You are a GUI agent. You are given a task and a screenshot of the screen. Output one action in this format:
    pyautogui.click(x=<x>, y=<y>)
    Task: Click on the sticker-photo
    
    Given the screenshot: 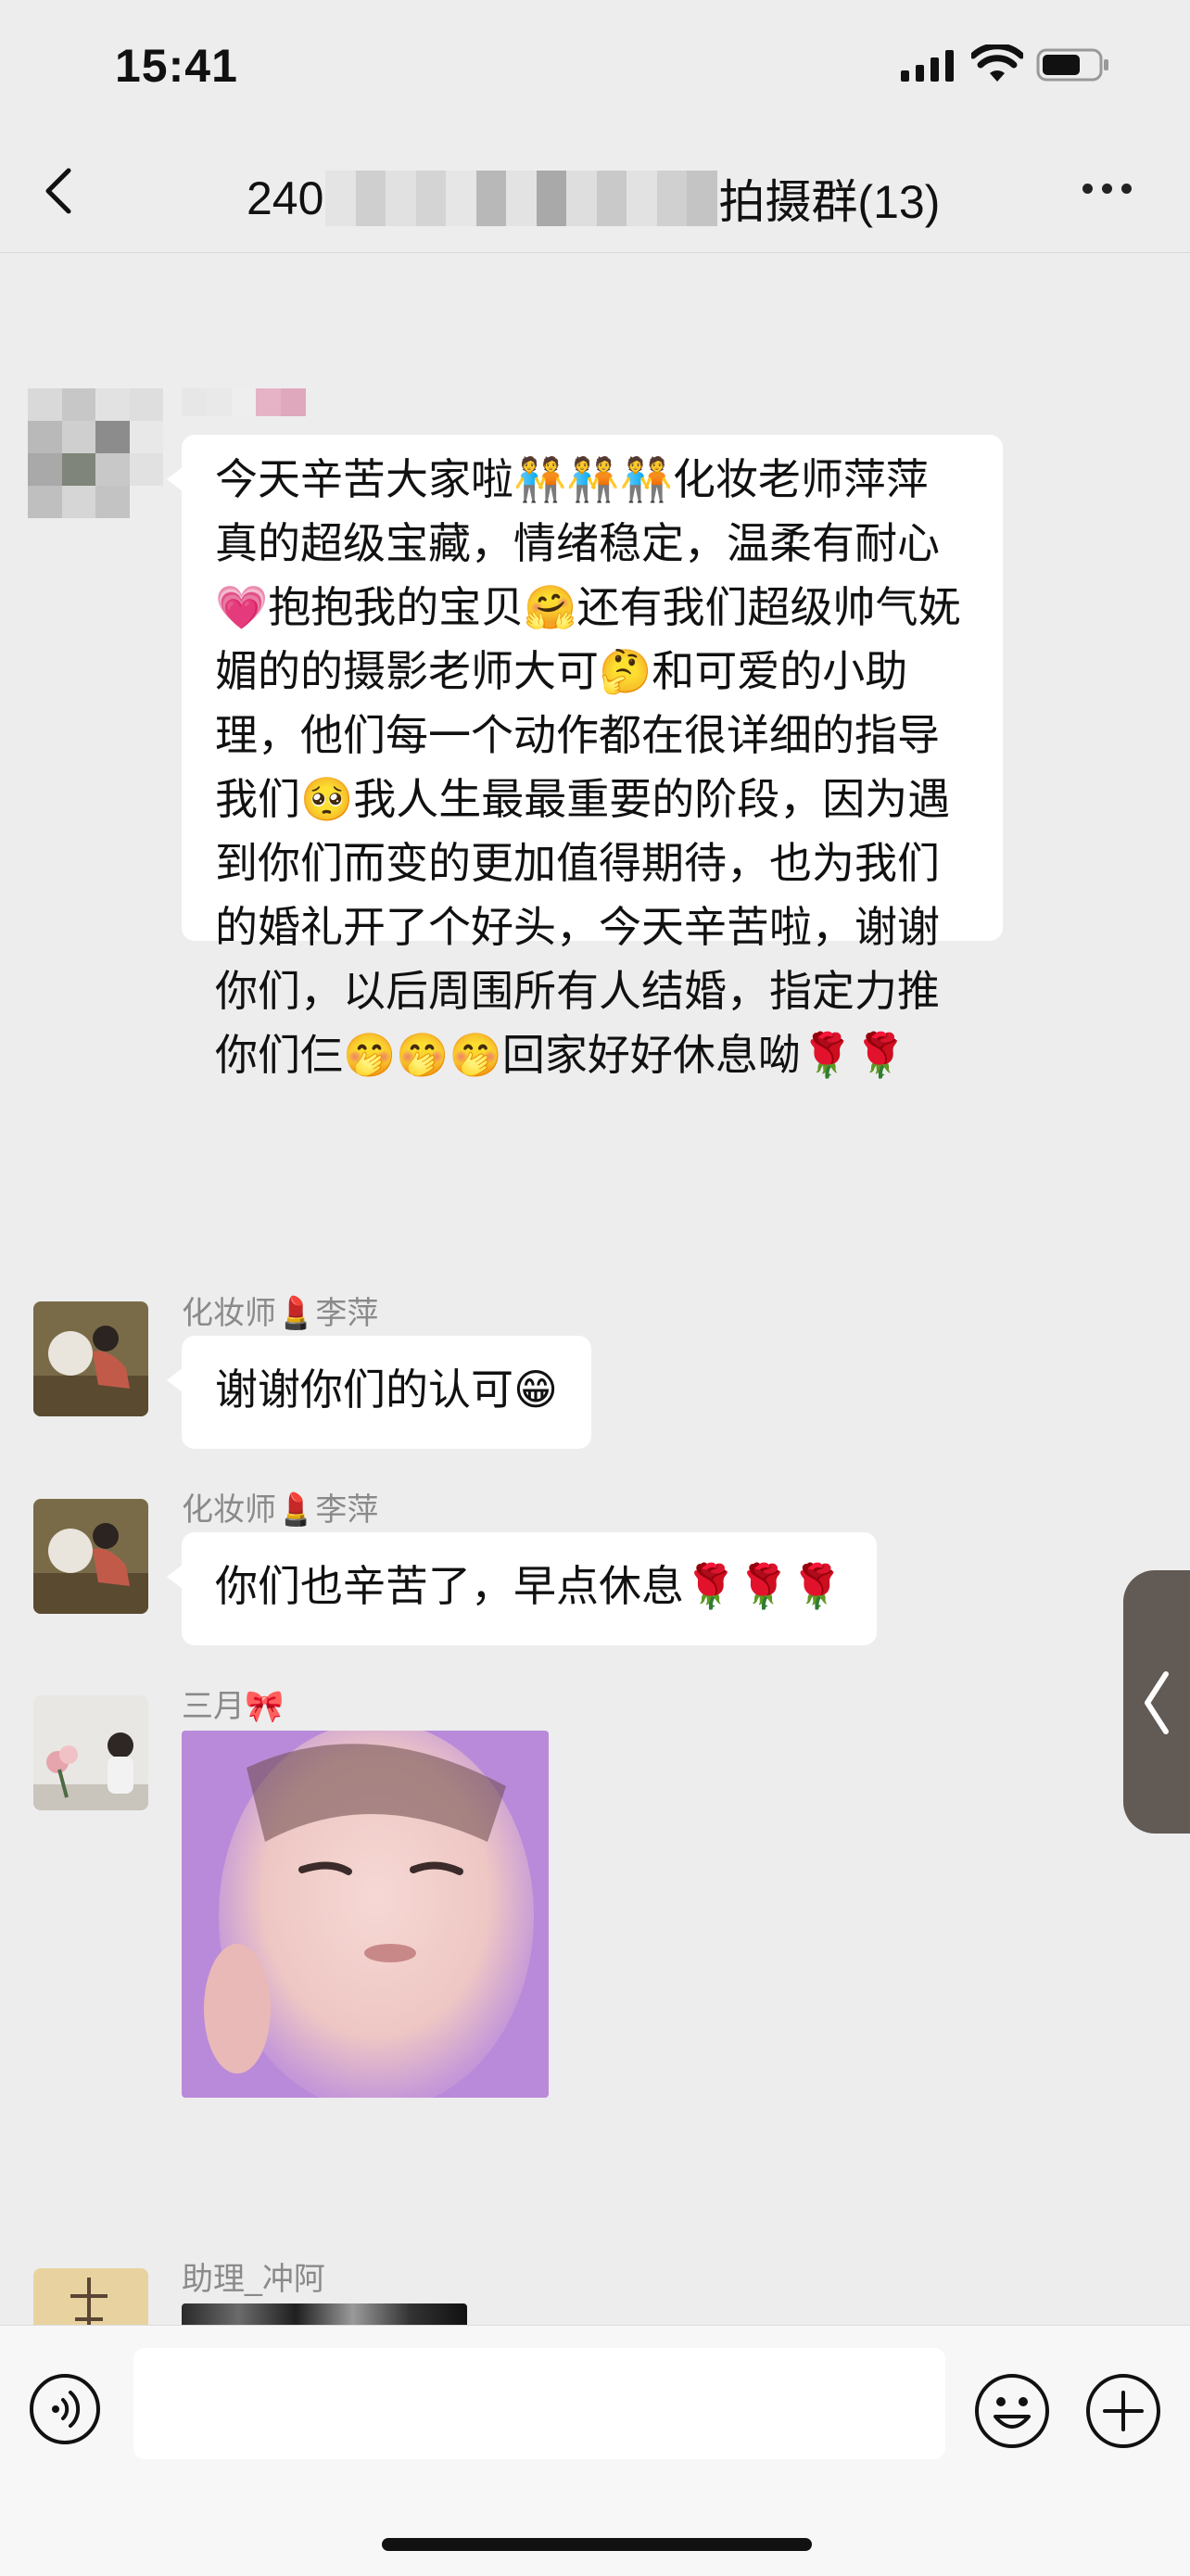 What is the action you would take?
    pyautogui.click(x=365, y=1914)
    